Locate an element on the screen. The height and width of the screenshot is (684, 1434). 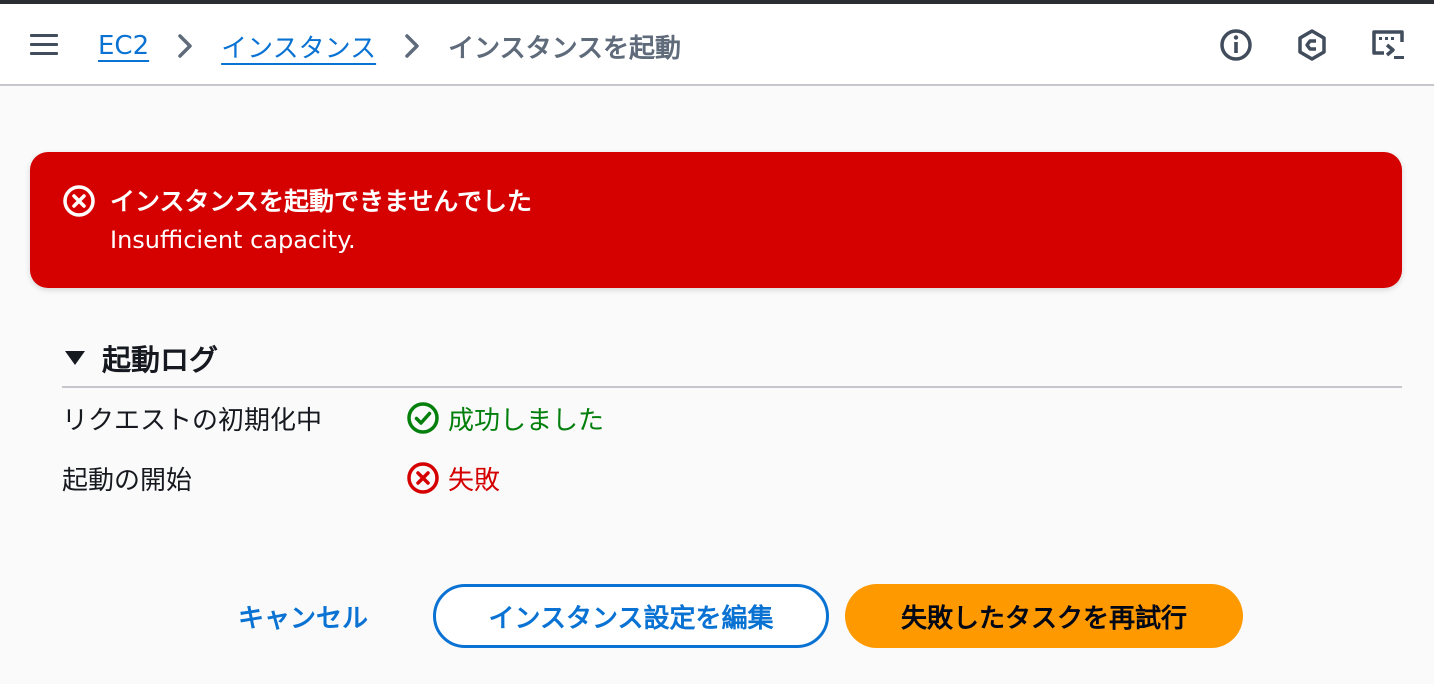
status-text: 失敗 is located at coordinates (474, 480).